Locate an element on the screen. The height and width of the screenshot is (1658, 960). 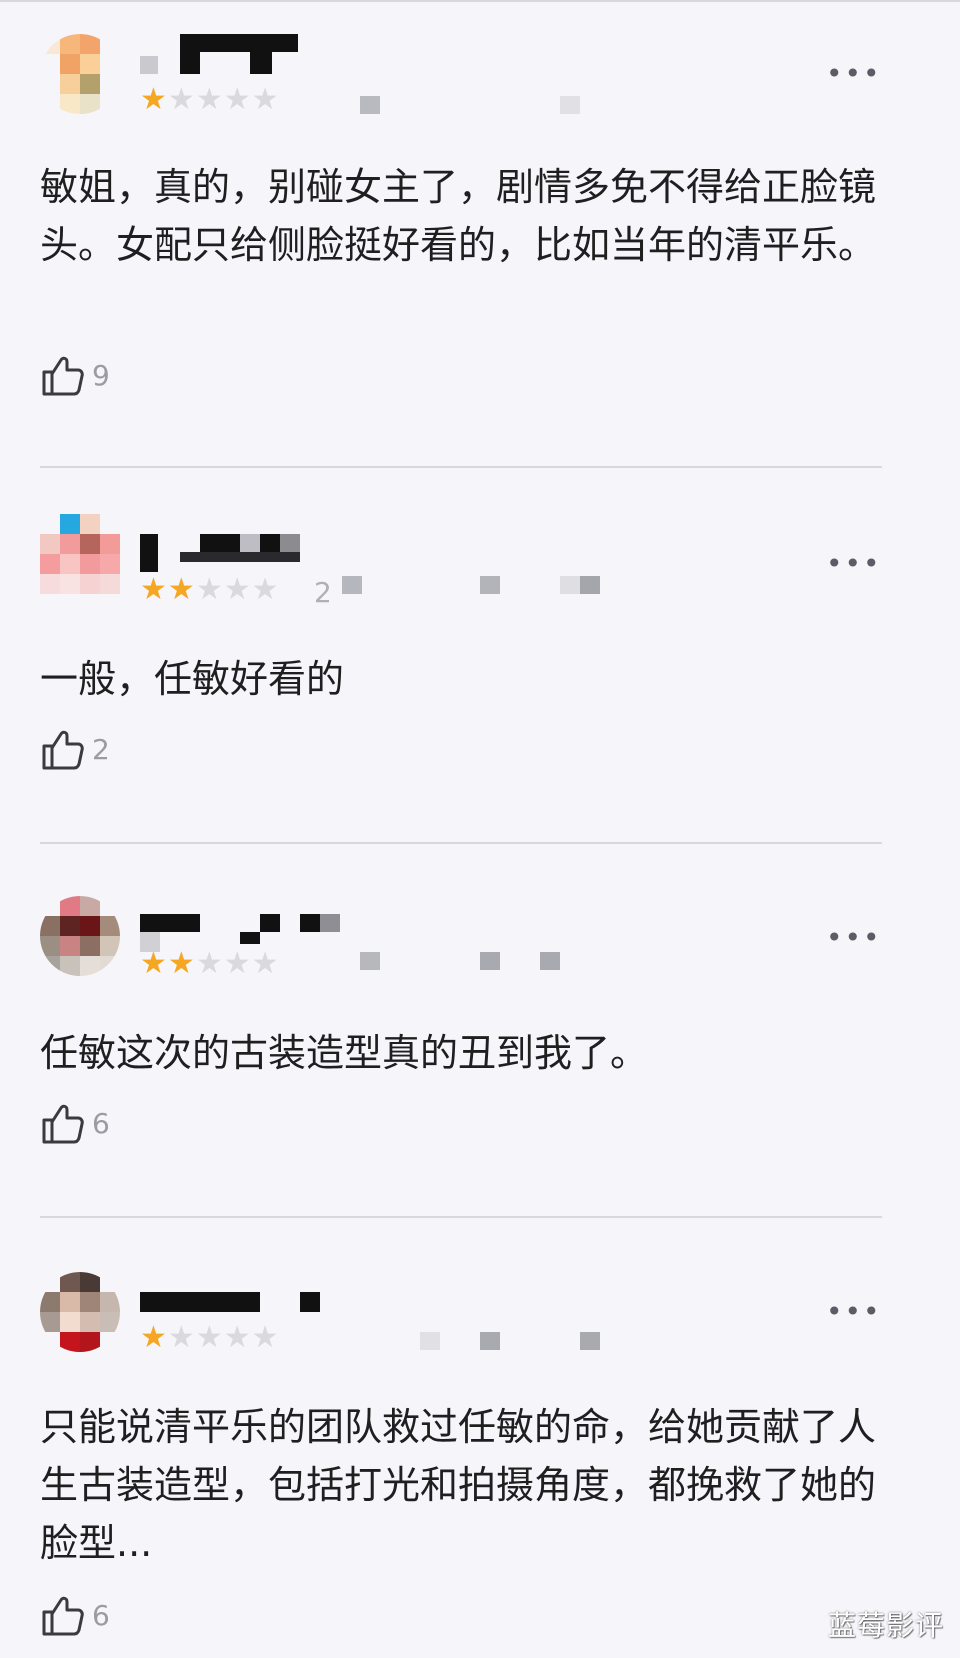
watermark-text: 蓝莓影评 is located at coordinates (885, 1625).